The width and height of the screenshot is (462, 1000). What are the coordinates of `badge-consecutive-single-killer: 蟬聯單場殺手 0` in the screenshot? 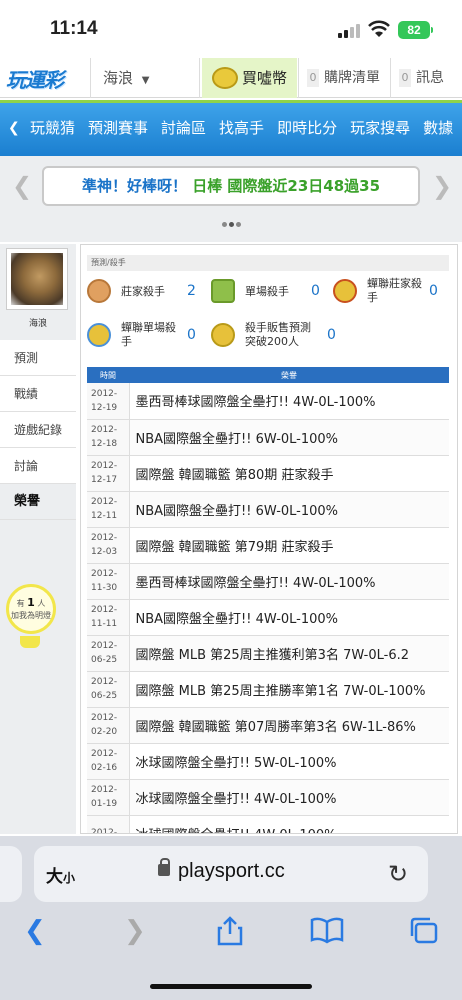 It's located at (147, 338).